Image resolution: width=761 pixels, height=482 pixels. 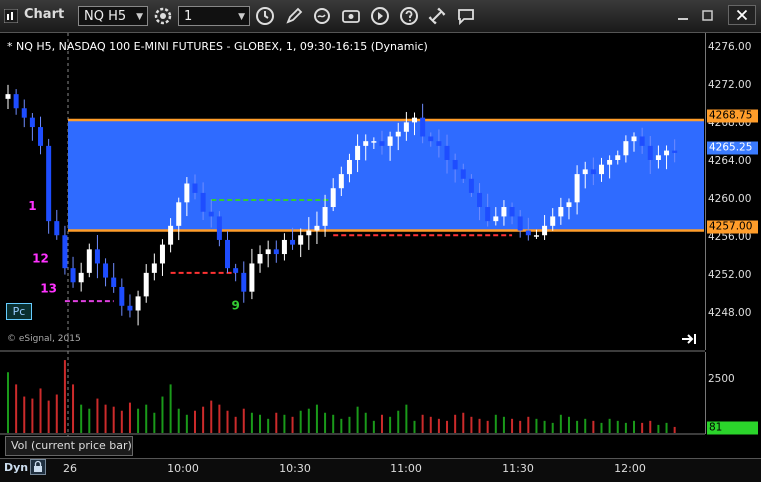 What do you see at coordinates (70, 468) in the screenshot?
I see `time-tick-label: 26` at bounding box center [70, 468].